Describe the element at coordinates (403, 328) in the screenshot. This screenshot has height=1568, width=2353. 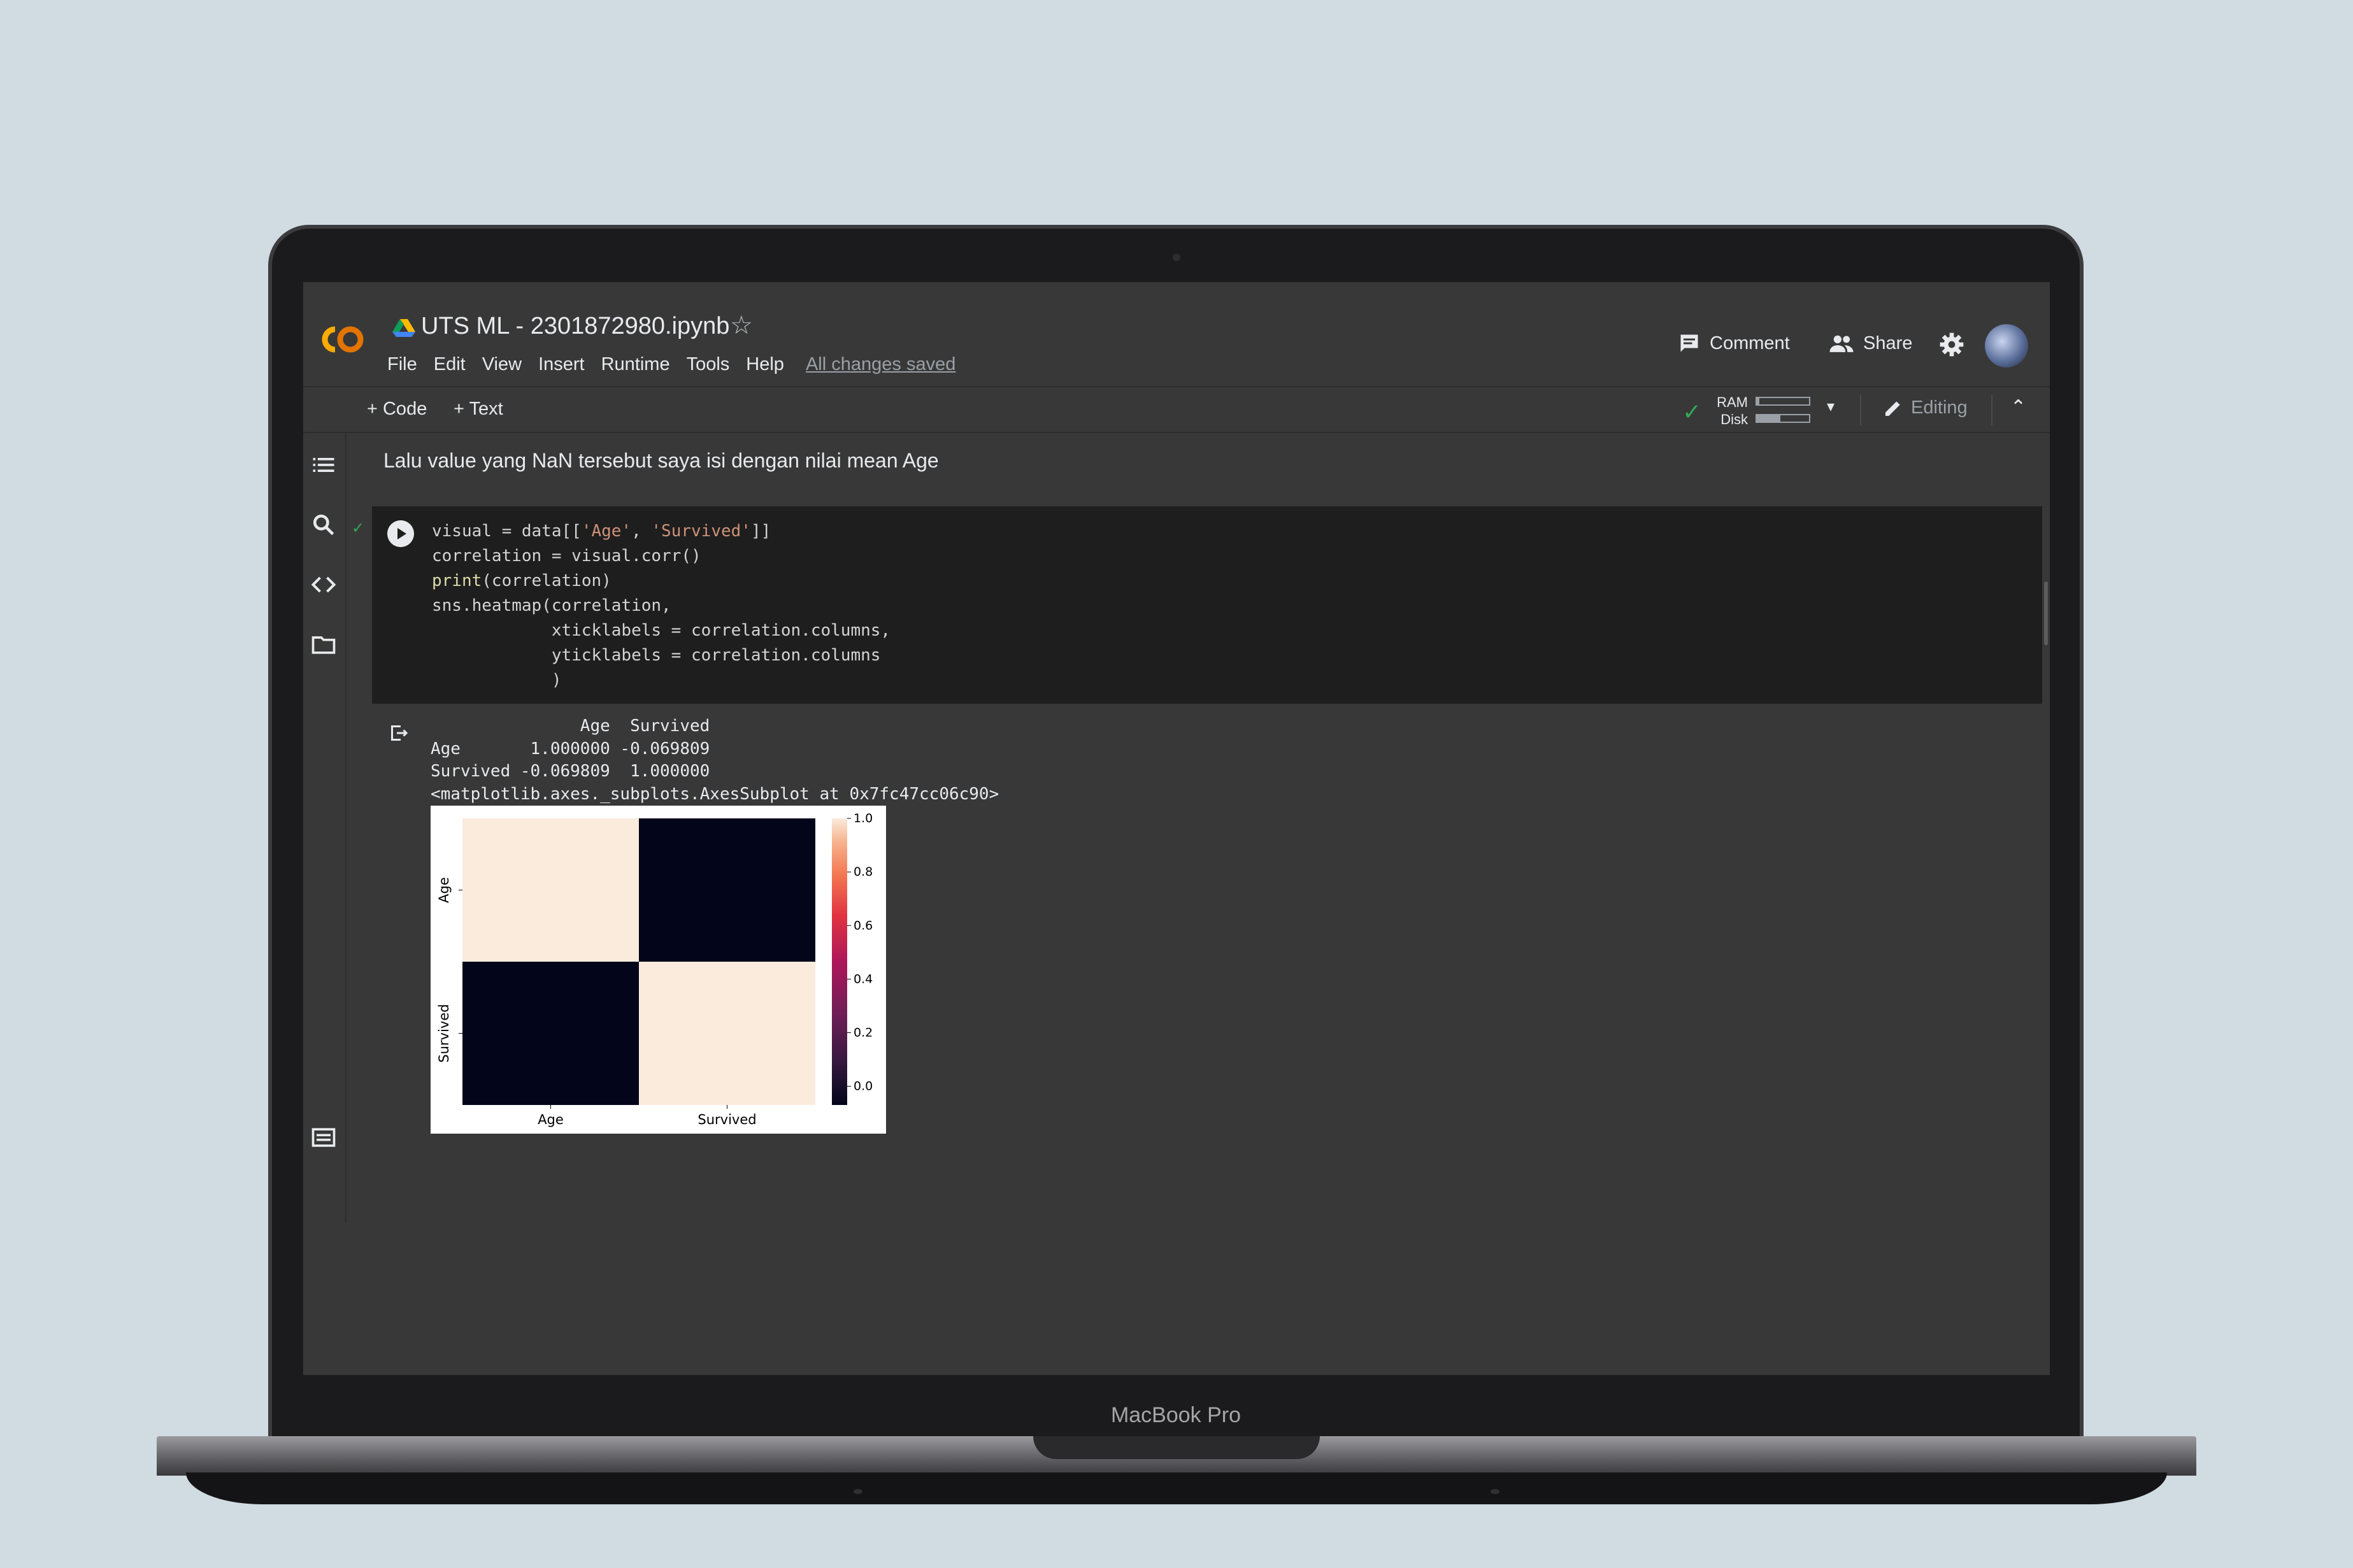
I see `google-drive-icon` at that location.